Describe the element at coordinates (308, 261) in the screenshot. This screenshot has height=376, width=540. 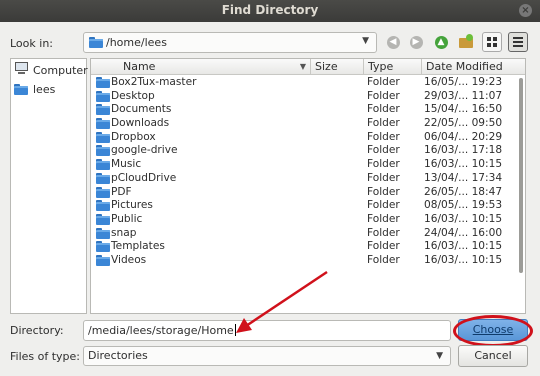
I see `table-row: Videos Folder 16/03/... 10:15` at that location.